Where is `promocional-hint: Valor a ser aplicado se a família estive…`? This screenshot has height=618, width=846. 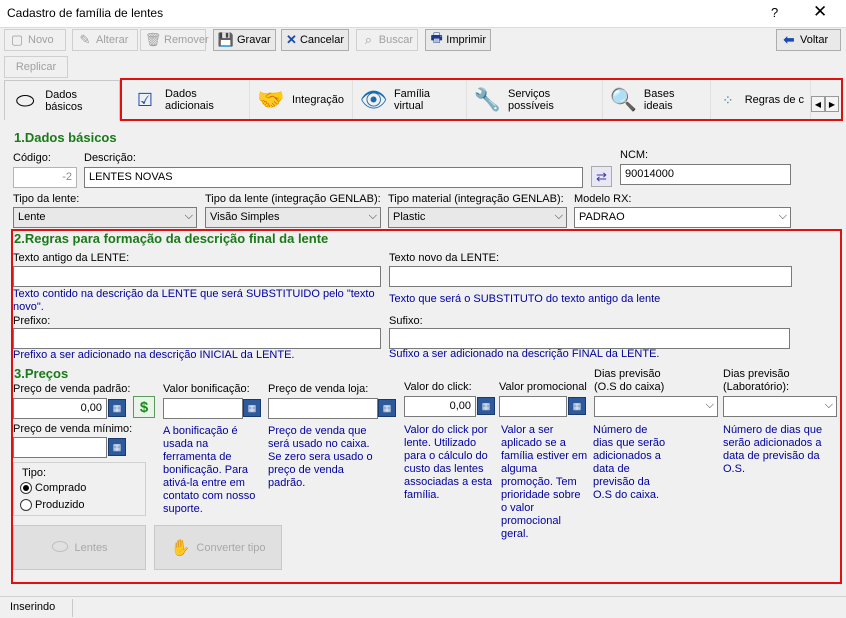 promocional-hint: Valor a ser aplicado se a família estive… is located at coordinates (544, 482).